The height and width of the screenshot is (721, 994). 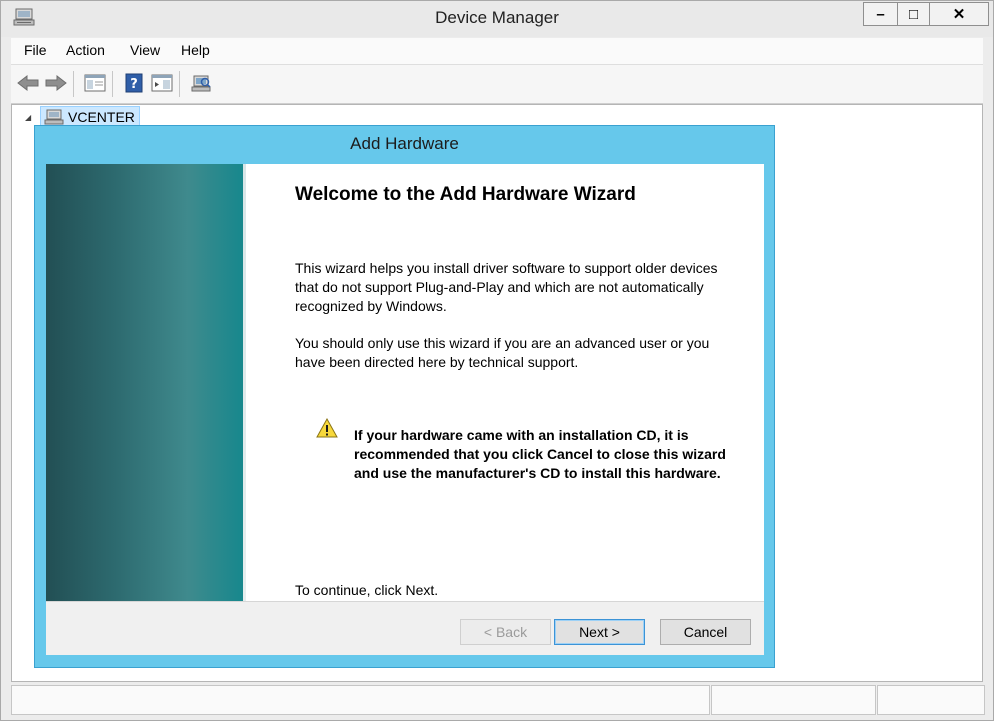 I want to click on dialog-button-bar: < Back Next > Cancel, so click(x=405, y=628).